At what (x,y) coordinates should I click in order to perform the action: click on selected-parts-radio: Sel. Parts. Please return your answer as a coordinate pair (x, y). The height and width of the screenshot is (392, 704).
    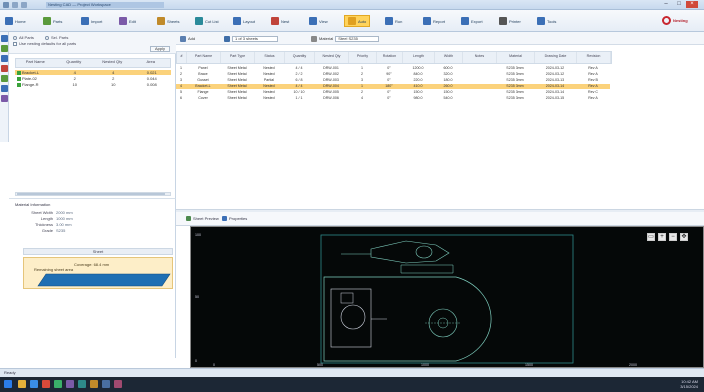
    Looking at the image, I should click on (56, 37).